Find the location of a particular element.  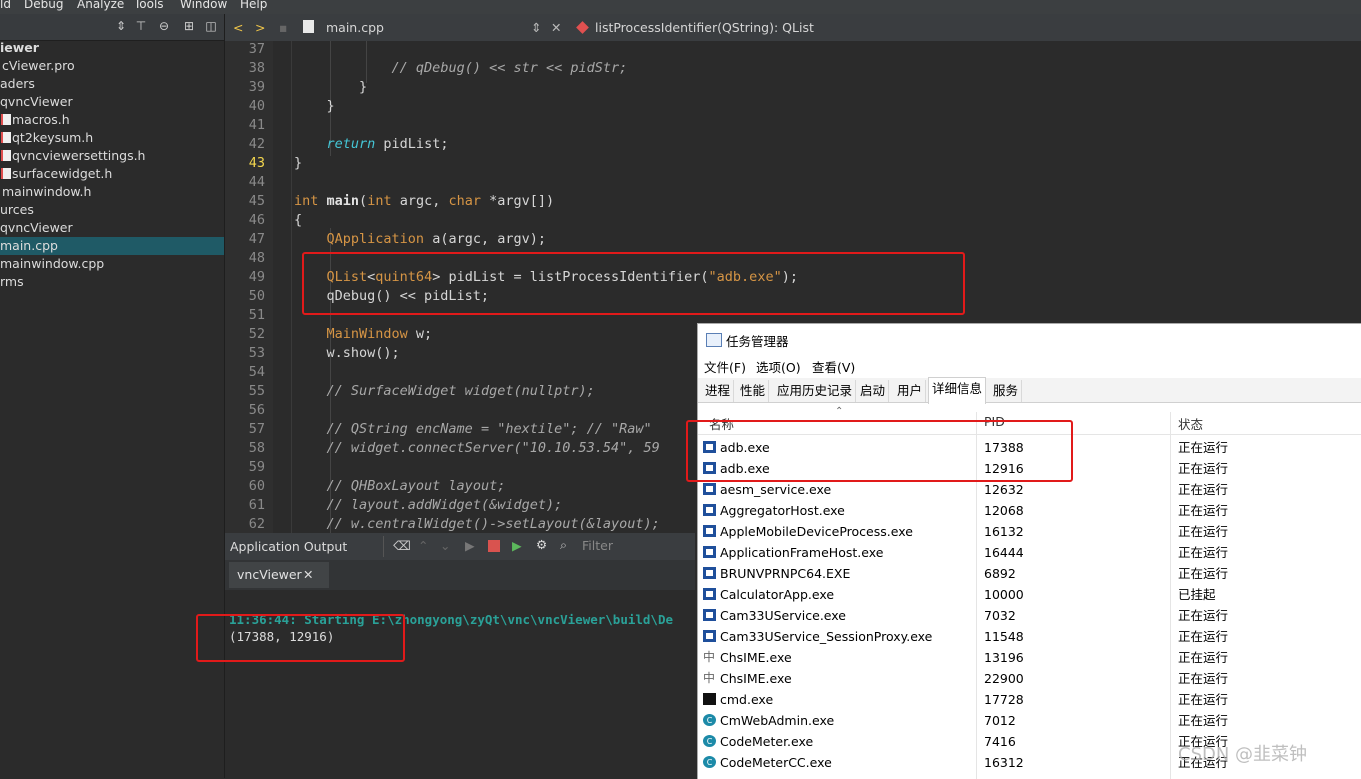

code-line: // layout.addWidget(&widget); is located at coordinates (428, 505).